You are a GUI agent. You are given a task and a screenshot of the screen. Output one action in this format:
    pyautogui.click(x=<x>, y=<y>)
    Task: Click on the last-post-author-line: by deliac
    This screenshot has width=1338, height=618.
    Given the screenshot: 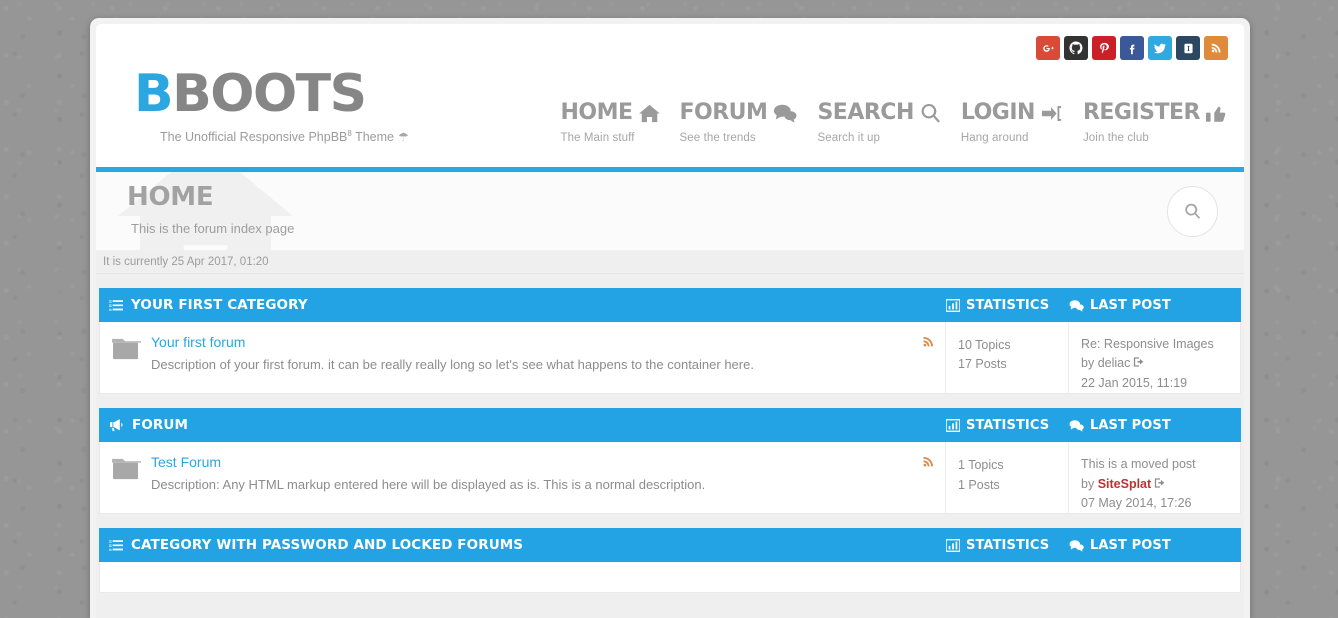 What is the action you would take?
    pyautogui.click(x=1155, y=363)
    